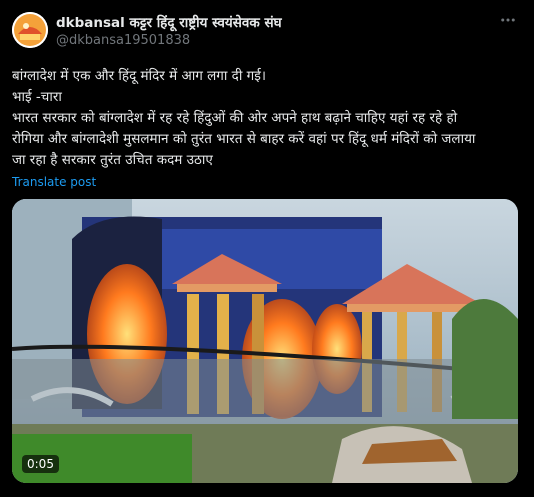 This screenshot has width=534, height=497. What do you see at coordinates (112, 160) in the screenshot?
I see `post-text-line: जा रहा है सरकार तुरंत उचित कदम उठाए` at bounding box center [112, 160].